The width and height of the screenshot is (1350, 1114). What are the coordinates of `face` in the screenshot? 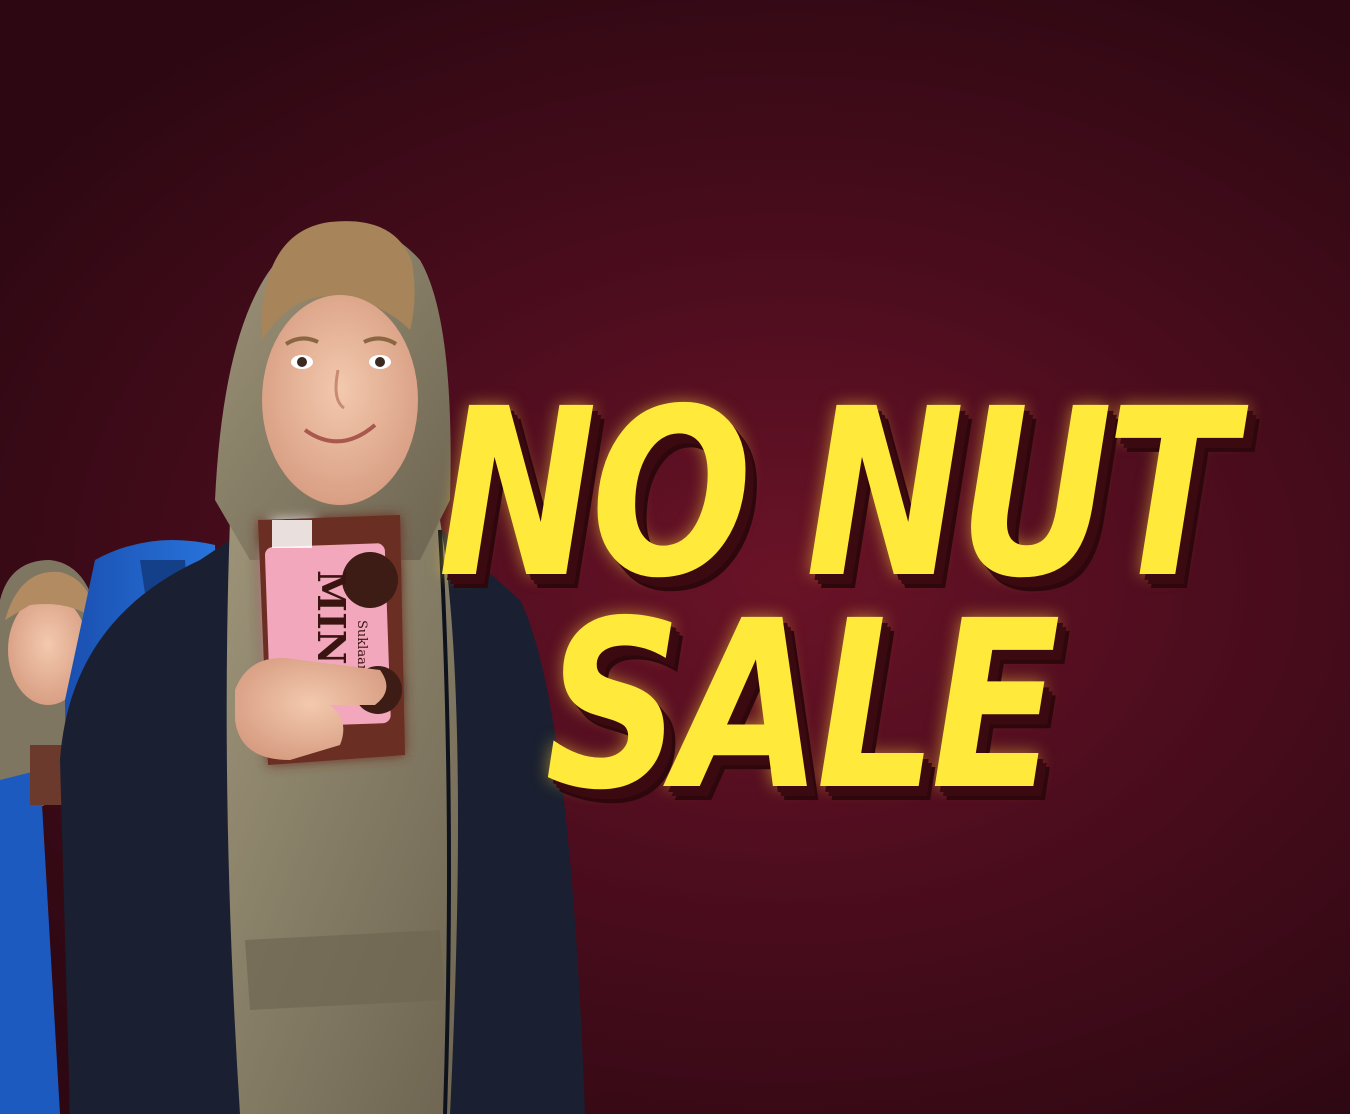 It's located at (340, 400).